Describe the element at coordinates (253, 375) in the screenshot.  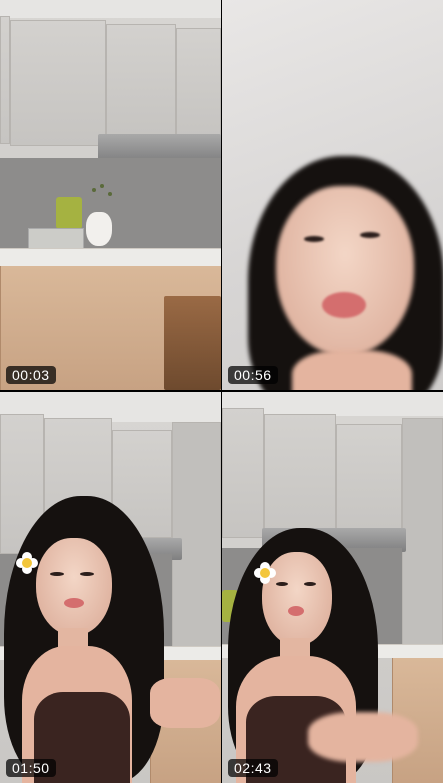
I see `timestamp-label: 00:56` at that location.